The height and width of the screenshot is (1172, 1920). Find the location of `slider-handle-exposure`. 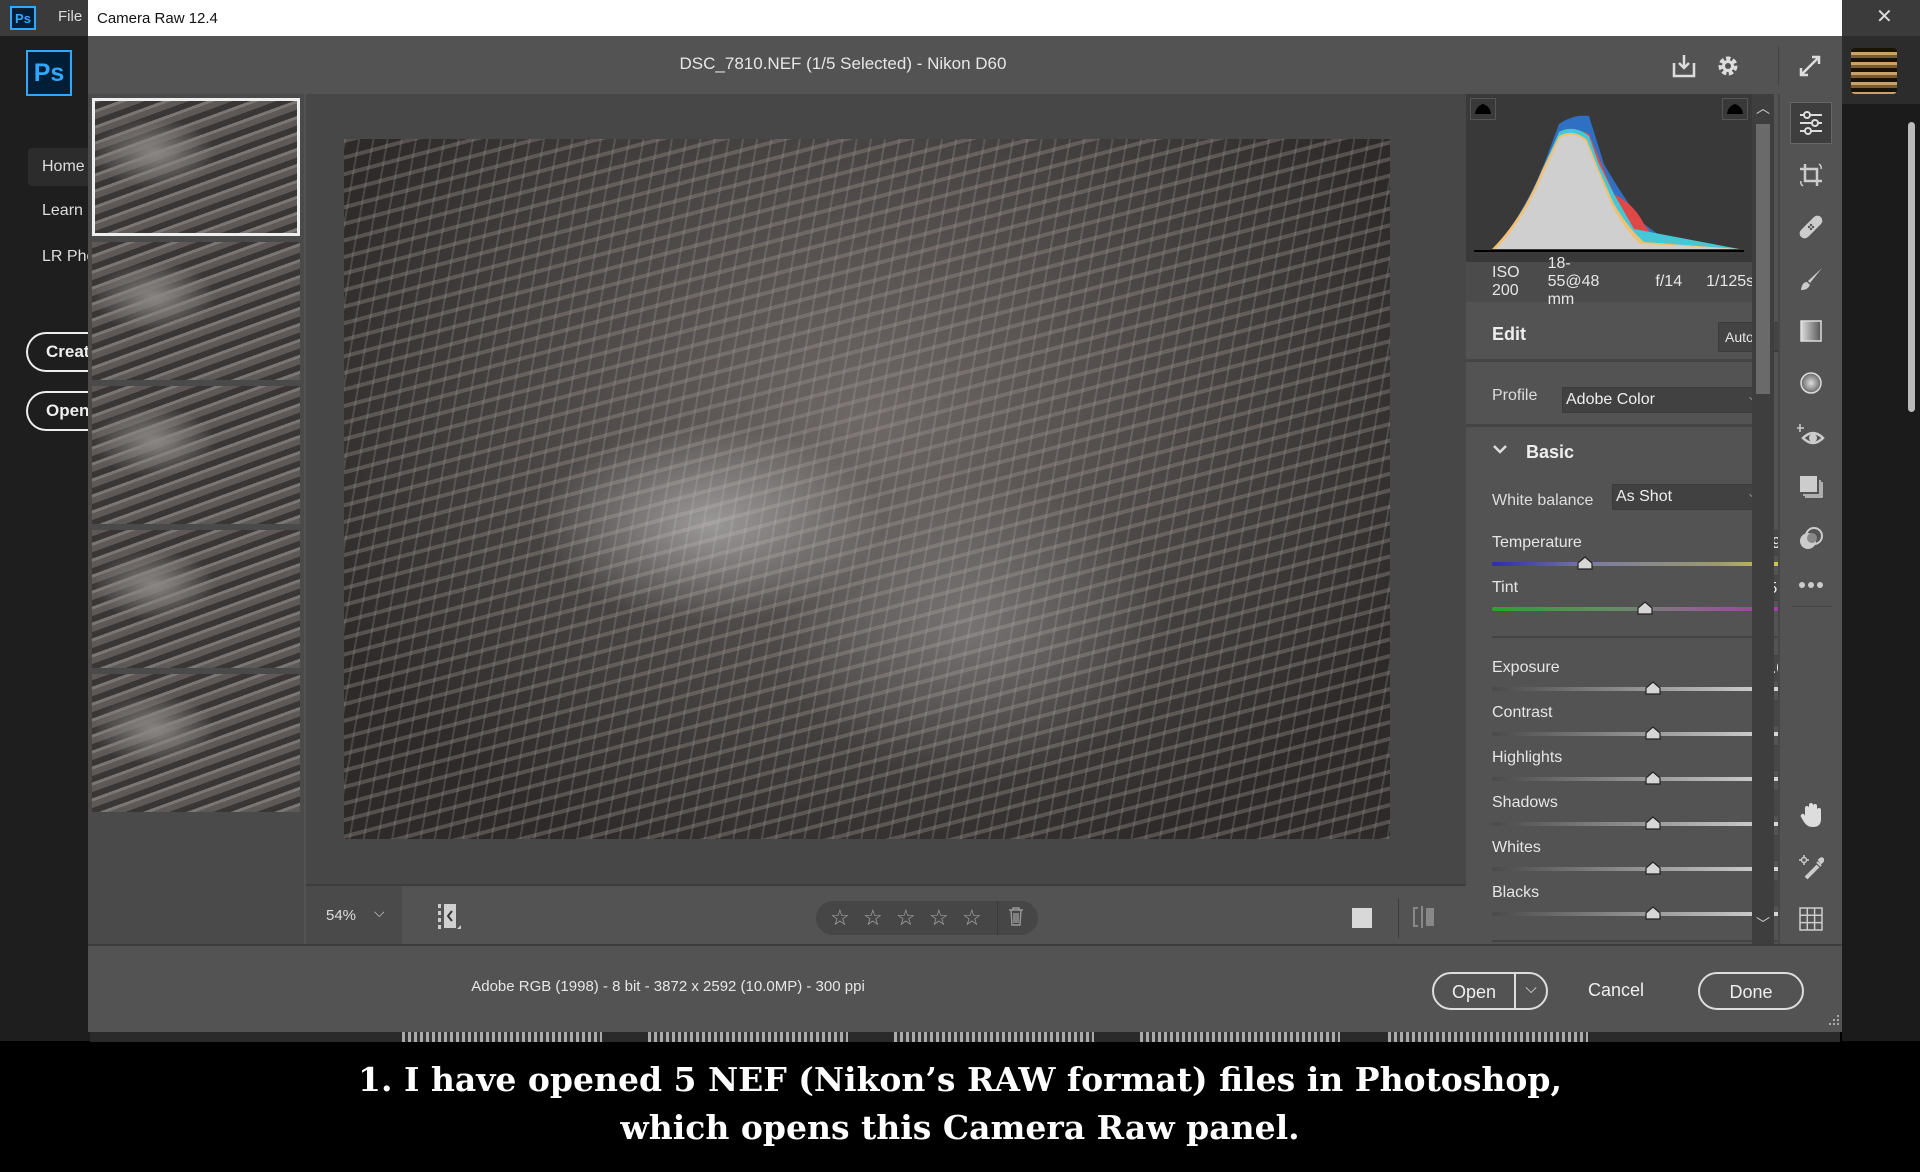

slider-handle-exposure is located at coordinates (1653, 688).